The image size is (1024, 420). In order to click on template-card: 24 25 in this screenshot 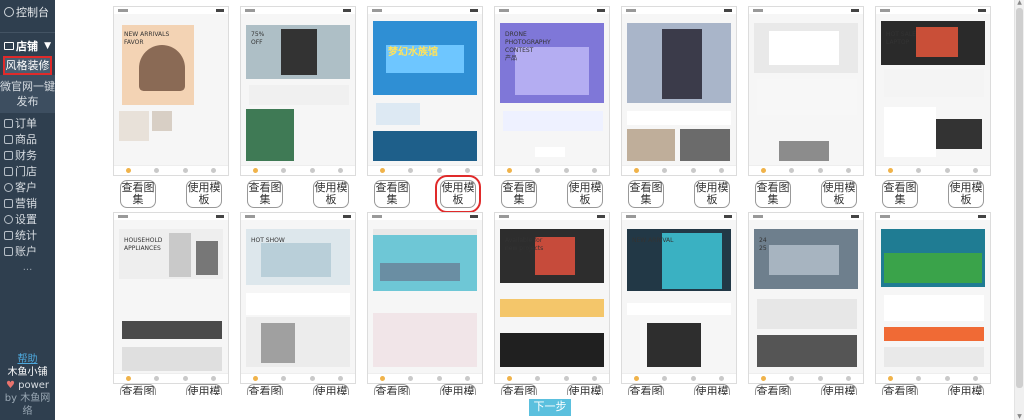, I will do `click(806, 298)`.